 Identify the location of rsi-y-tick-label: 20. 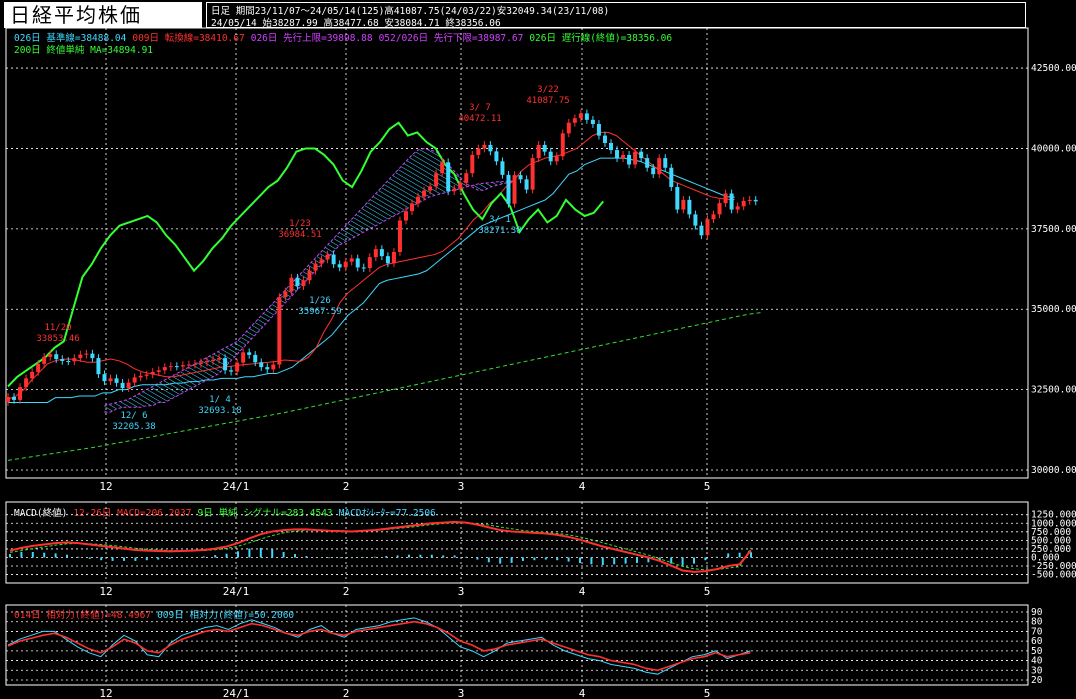
(1037, 680).